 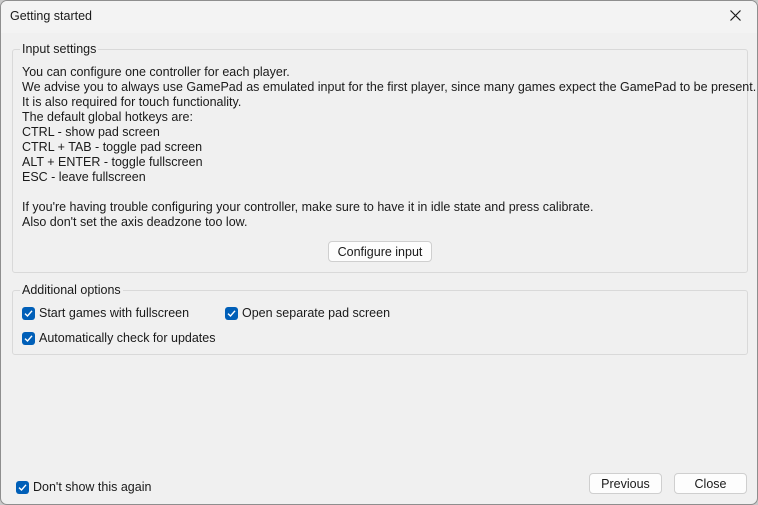 I want to click on separate-pad-screen-option: Open separate pad screen, so click(x=307, y=313).